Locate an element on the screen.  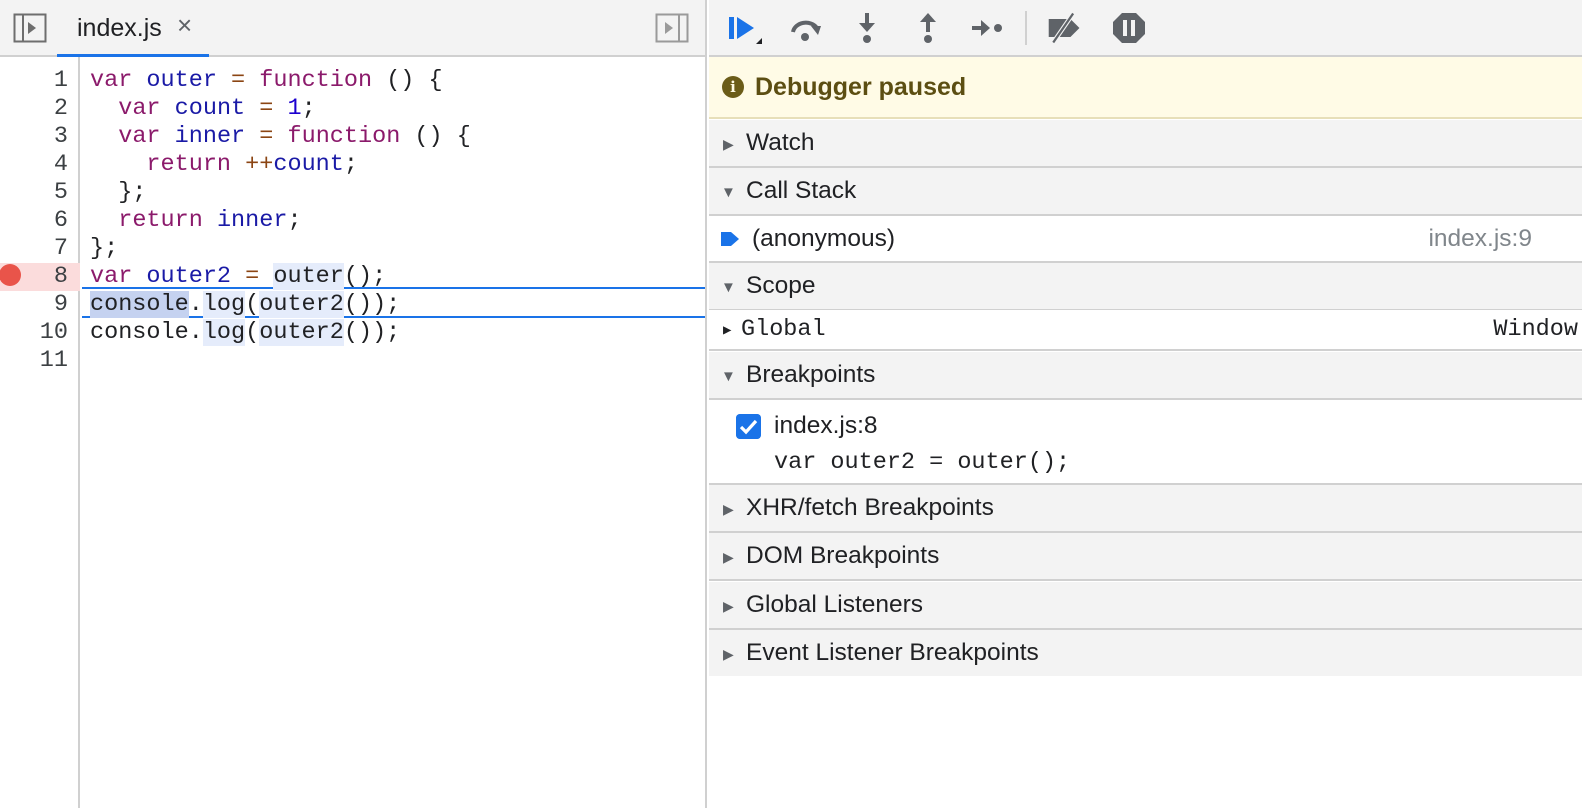
line-number: 5 is located at coordinates (38, 193).